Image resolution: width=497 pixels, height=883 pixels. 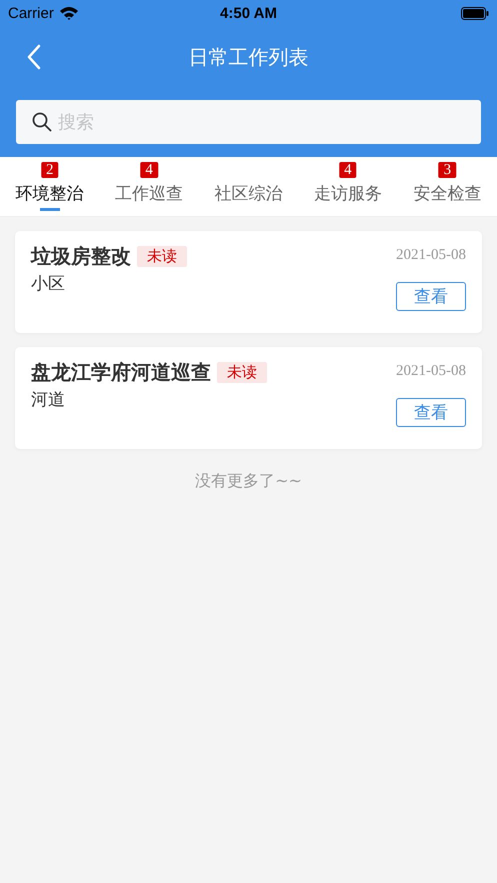 I want to click on task-title: 垃圾房整改, so click(x=81, y=256).